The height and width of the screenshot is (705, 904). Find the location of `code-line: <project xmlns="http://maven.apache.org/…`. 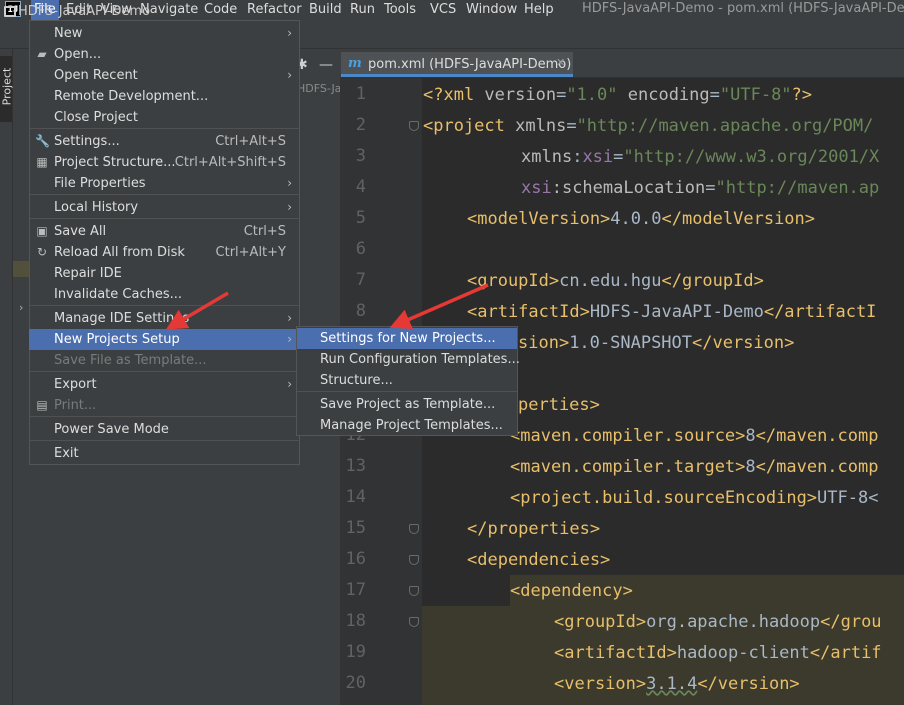

code-line: <project xmlns="http://maven.apache.org/… is located at coordinates (648, 126).